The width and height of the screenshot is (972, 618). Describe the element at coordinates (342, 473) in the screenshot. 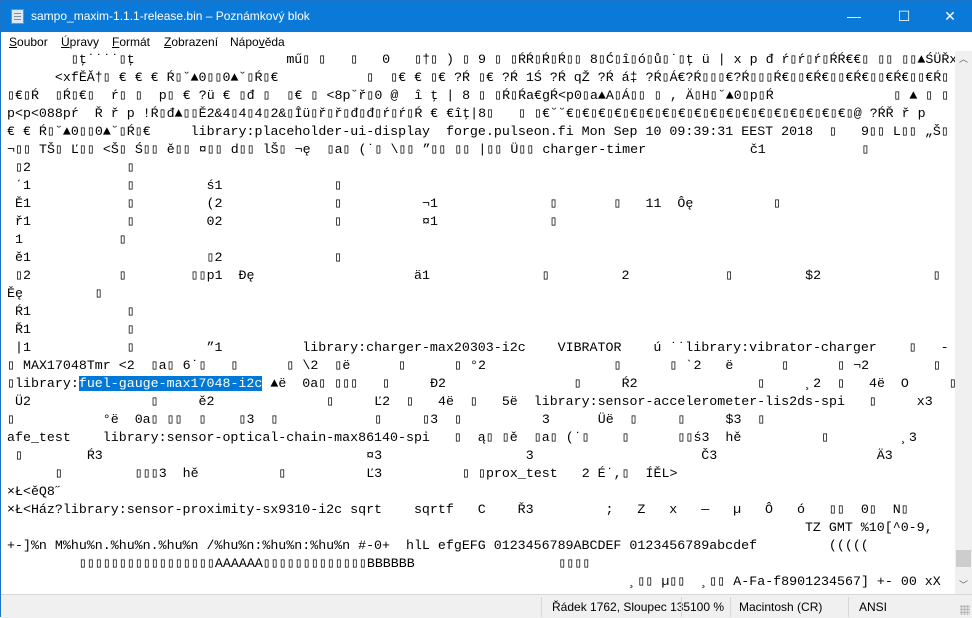

I see `text-line: ▯ ▯▯▯3 hě ▯ Ľ3 ▯ ▯prox_test 2 É˙,▯ ÍĚL>` at that location.